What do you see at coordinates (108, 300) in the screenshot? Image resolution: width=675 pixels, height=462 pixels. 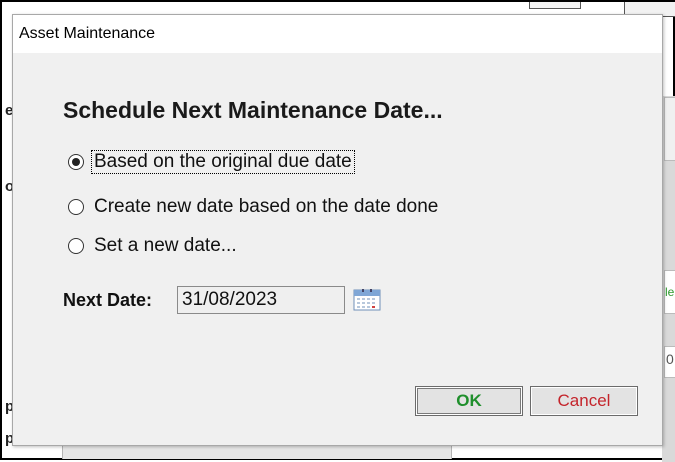 I see `next-date-label: Next Date:` at bounding box center [108, 300].